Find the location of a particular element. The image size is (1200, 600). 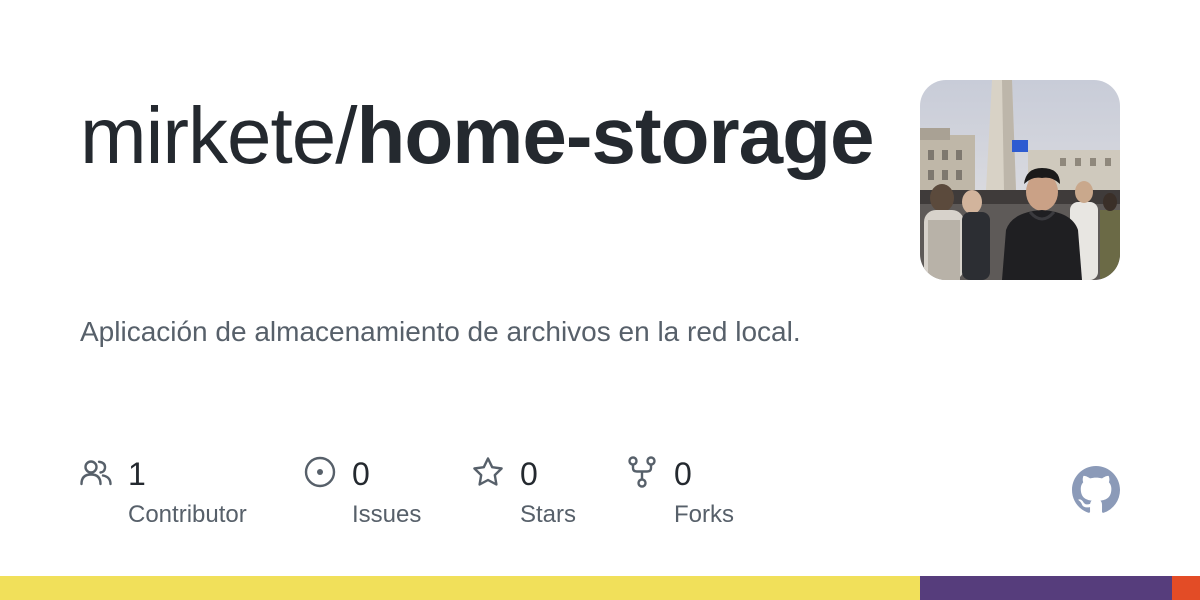

repo-name: home-storage is located at coordinates (615, 135).